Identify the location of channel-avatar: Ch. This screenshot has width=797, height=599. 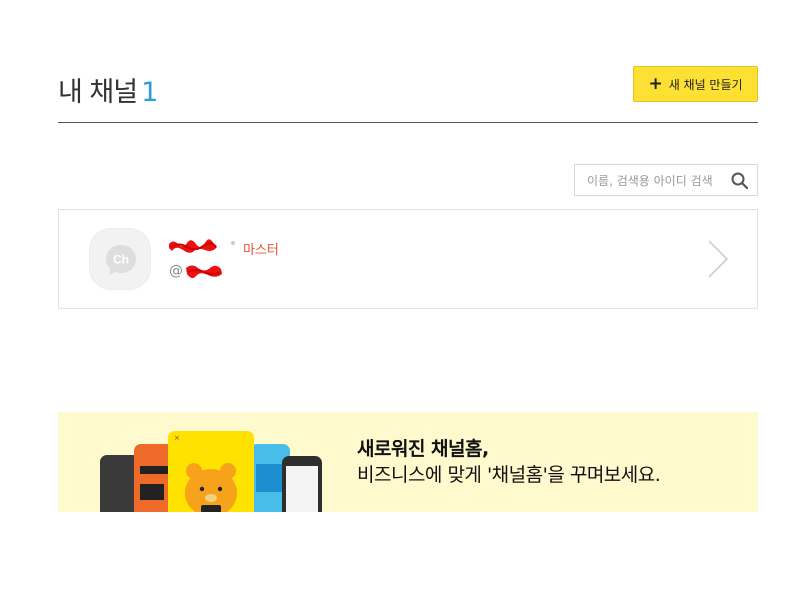
(120, 259).